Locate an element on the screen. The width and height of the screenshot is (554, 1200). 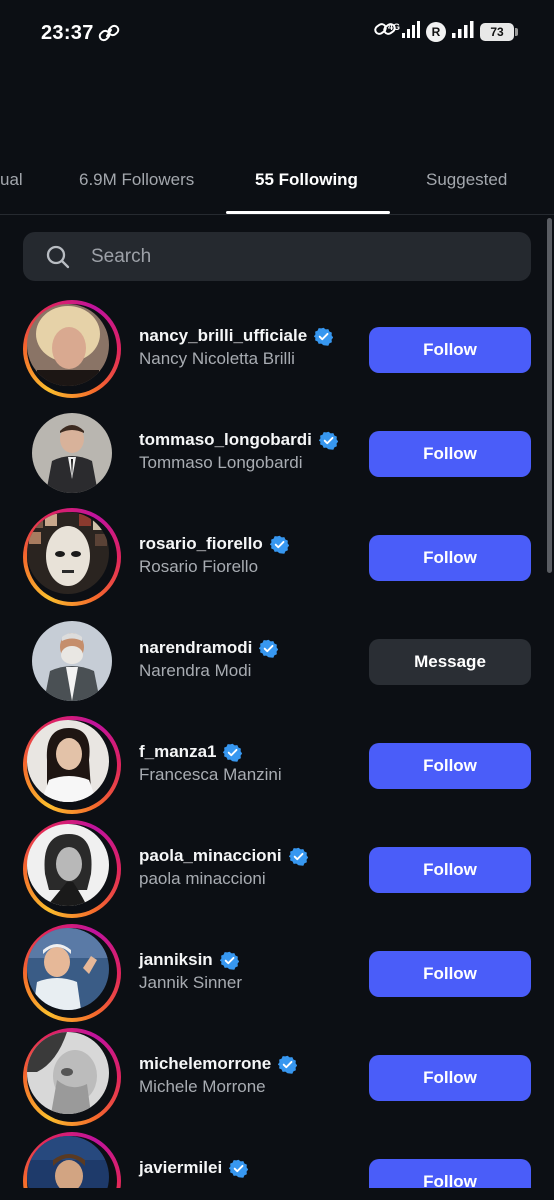
account-names: javiermilei is located at coordinates (194, 1168).